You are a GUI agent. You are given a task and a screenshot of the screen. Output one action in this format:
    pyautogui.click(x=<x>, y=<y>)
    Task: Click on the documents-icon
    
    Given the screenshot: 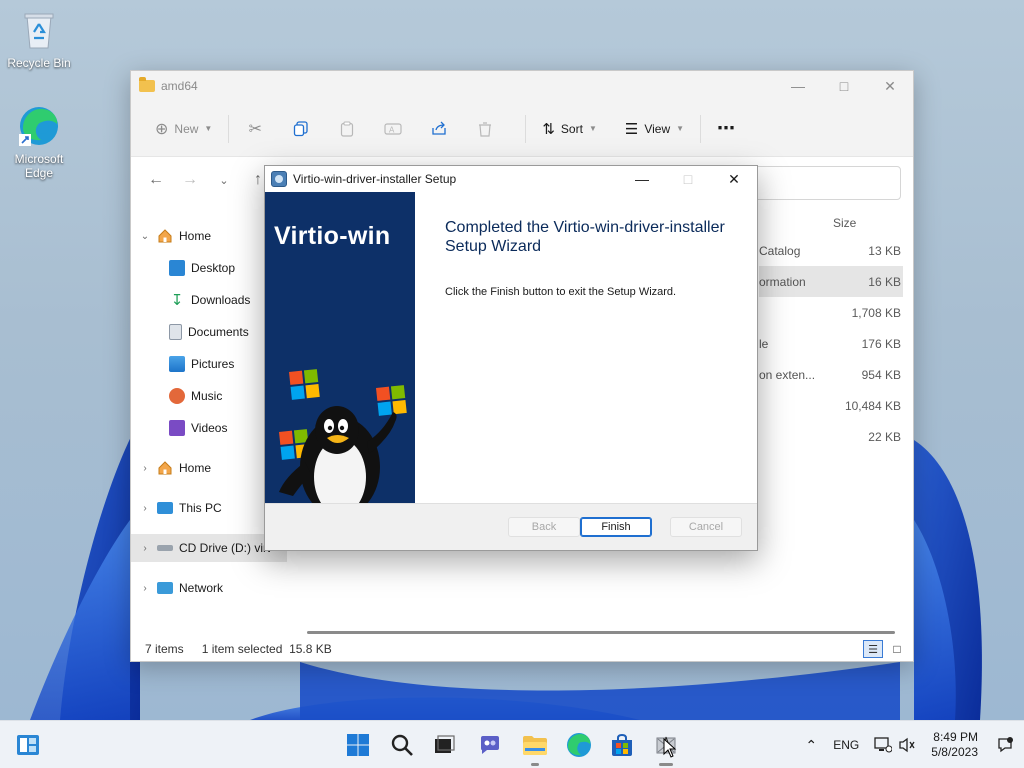 What is the action you would take?
    pyautogui.click(x=175, y=332)
    